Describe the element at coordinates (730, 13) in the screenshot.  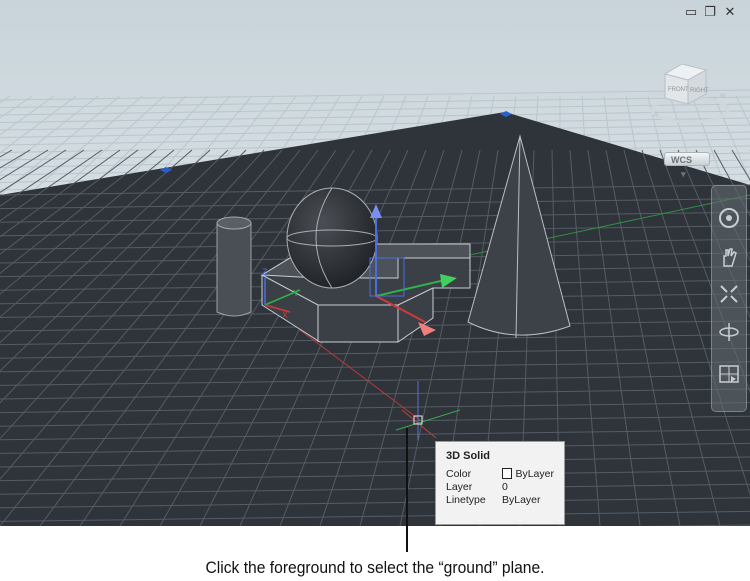
I see `close-icon: ✕` at that location.